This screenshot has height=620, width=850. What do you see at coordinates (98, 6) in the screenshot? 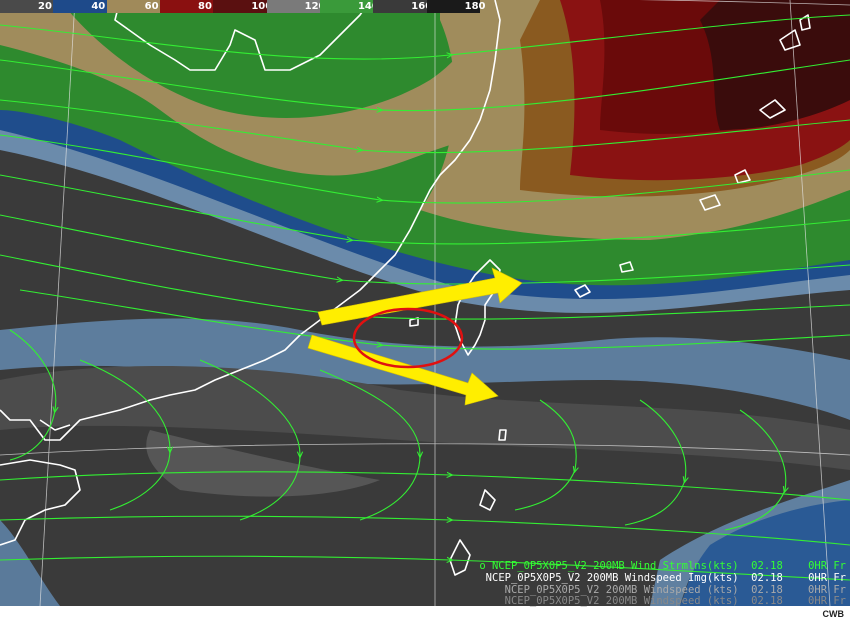
I see `colorbar-label: 40` at bounding box center [98, 6].